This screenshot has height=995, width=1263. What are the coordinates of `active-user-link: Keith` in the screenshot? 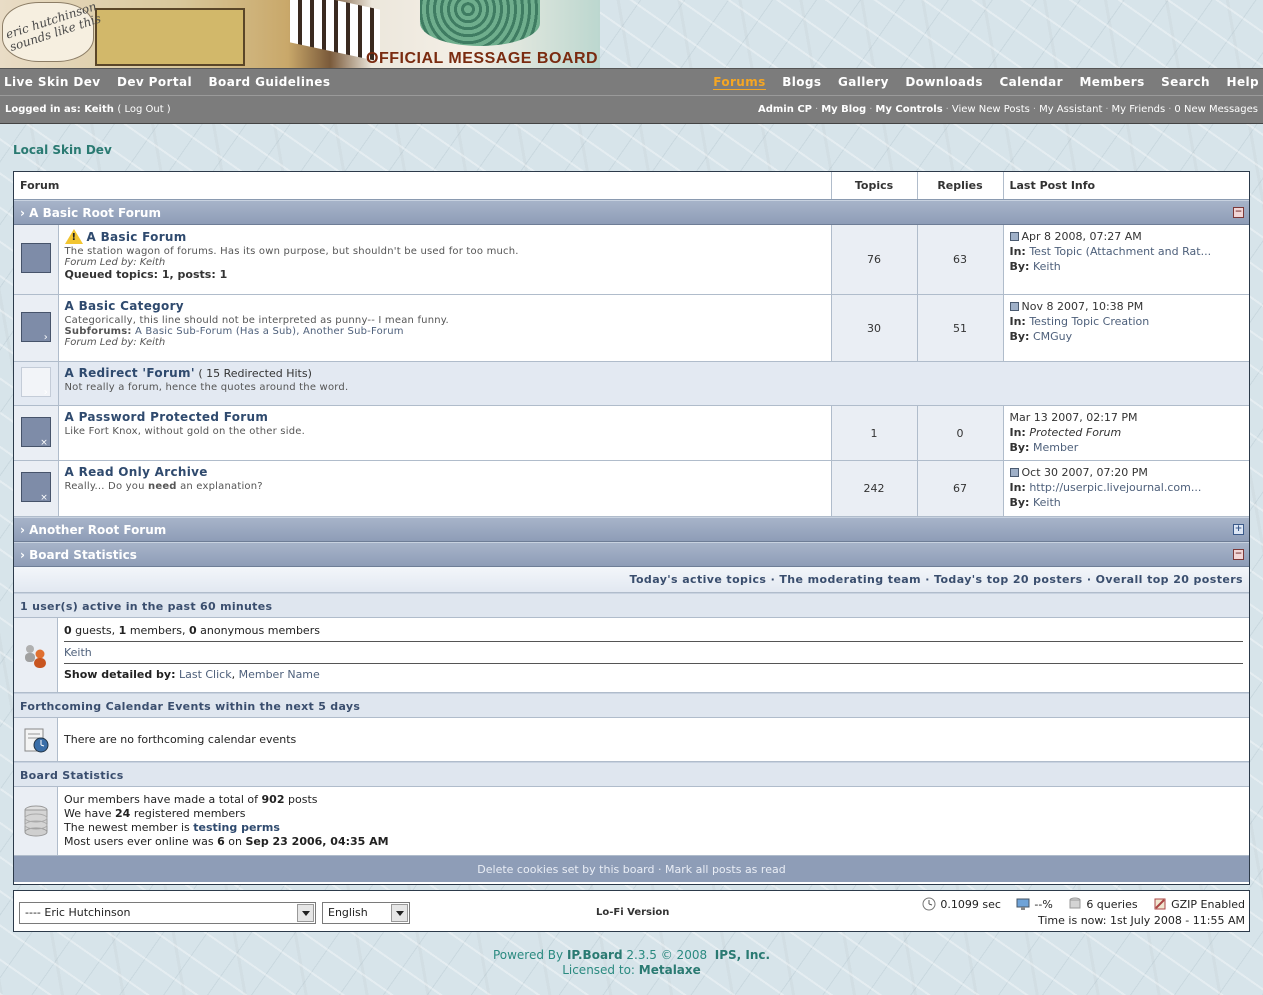 It's located at (78, 652).